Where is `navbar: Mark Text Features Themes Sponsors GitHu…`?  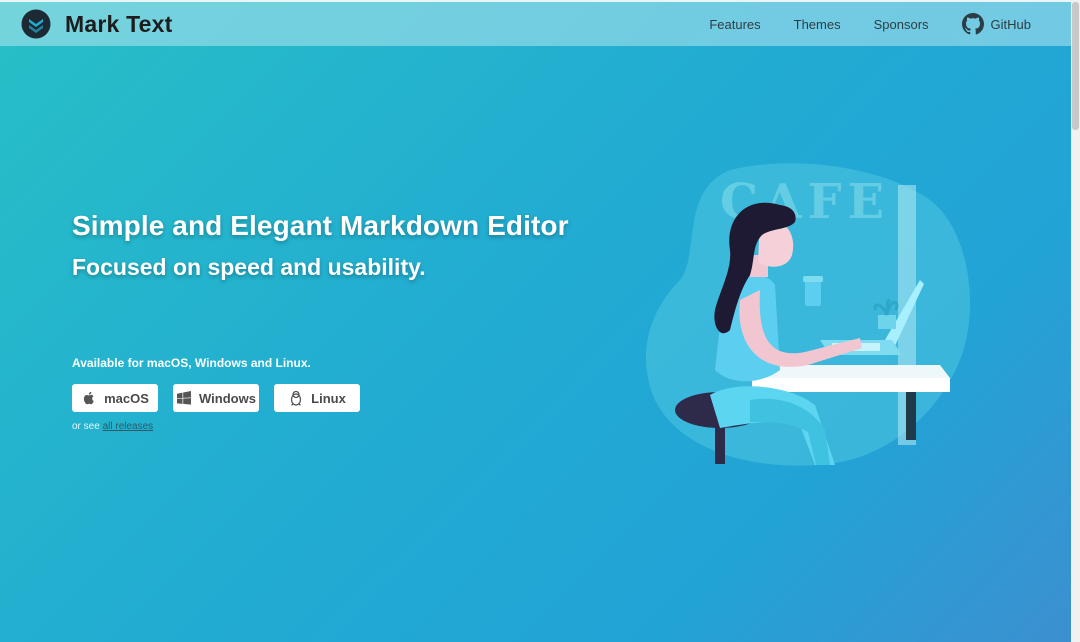 navbar: Mark Text Features Themes Sponsors GitHu… is located at coordinates (535, 23).